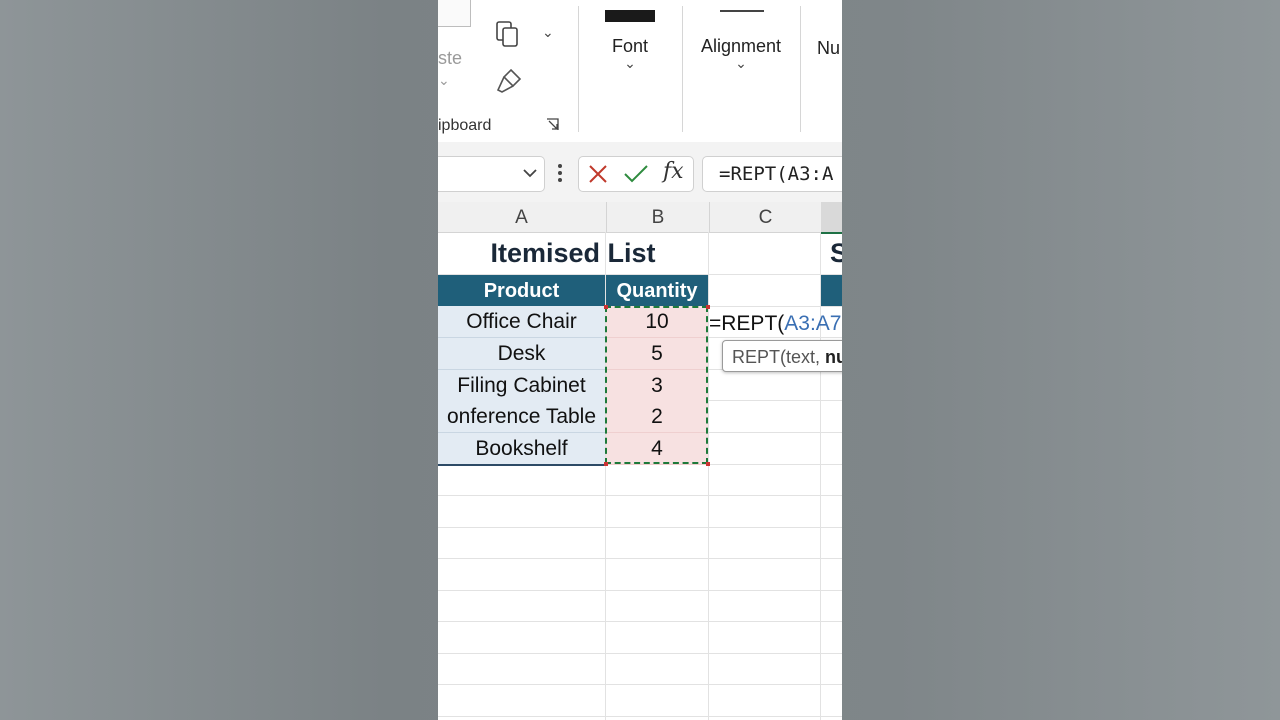 Image resolution: width=1280 pixels, height=720 pixels. What do you see at coordinates (454, 13) in the screenshot?
I see `paste-button` at bounding box center [454, 13].